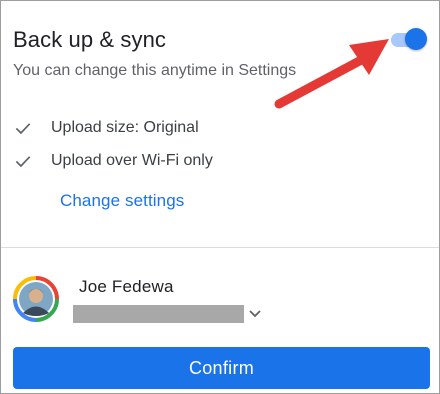 The height and width of the screenshot is (394, 440). Describe the element at coordinates (158, 314) in the screenshot. I see `account-email-redacted` at that location.